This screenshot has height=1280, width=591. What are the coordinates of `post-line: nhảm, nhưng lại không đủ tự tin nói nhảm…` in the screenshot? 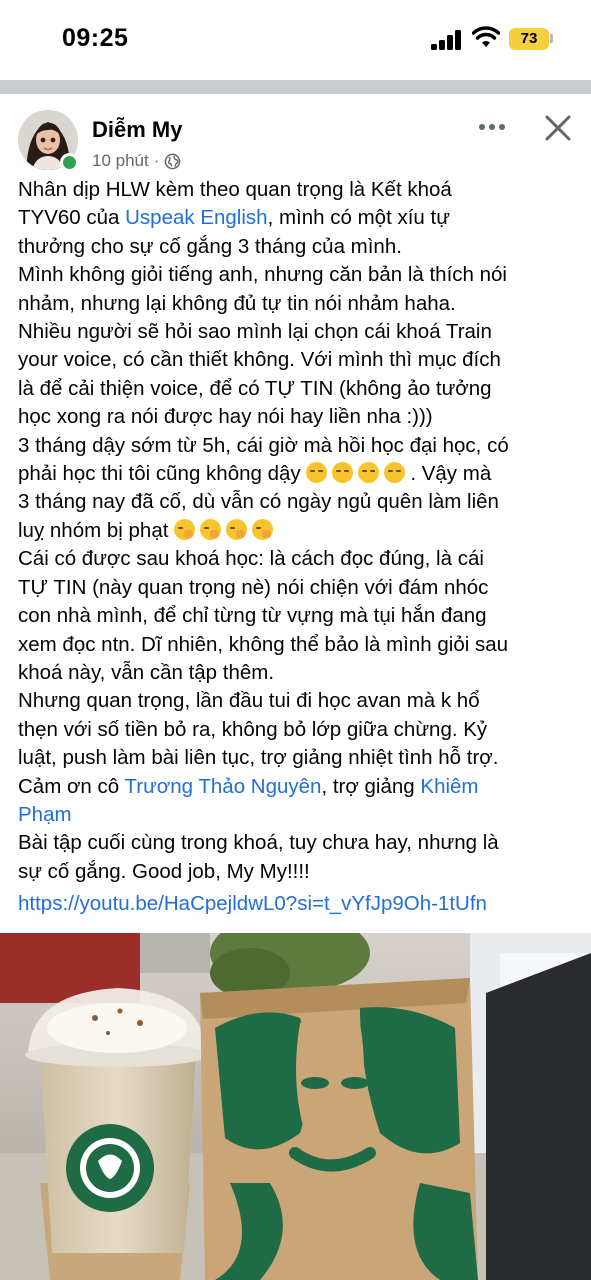 It's located at (237, 303).